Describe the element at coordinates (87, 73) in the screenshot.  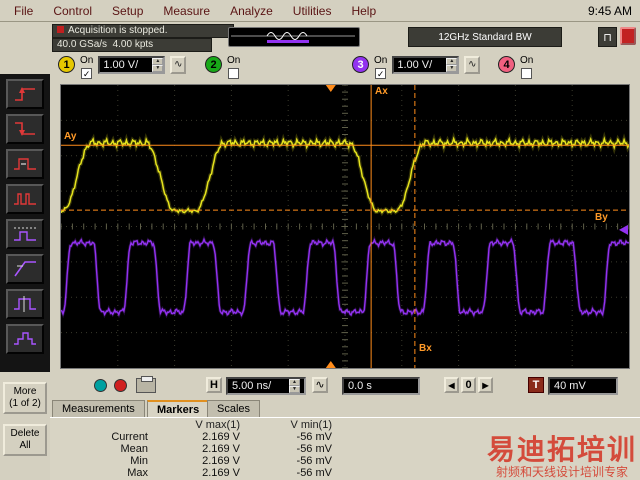
I see `channel-1-on-checkbox: ✓` at that location.